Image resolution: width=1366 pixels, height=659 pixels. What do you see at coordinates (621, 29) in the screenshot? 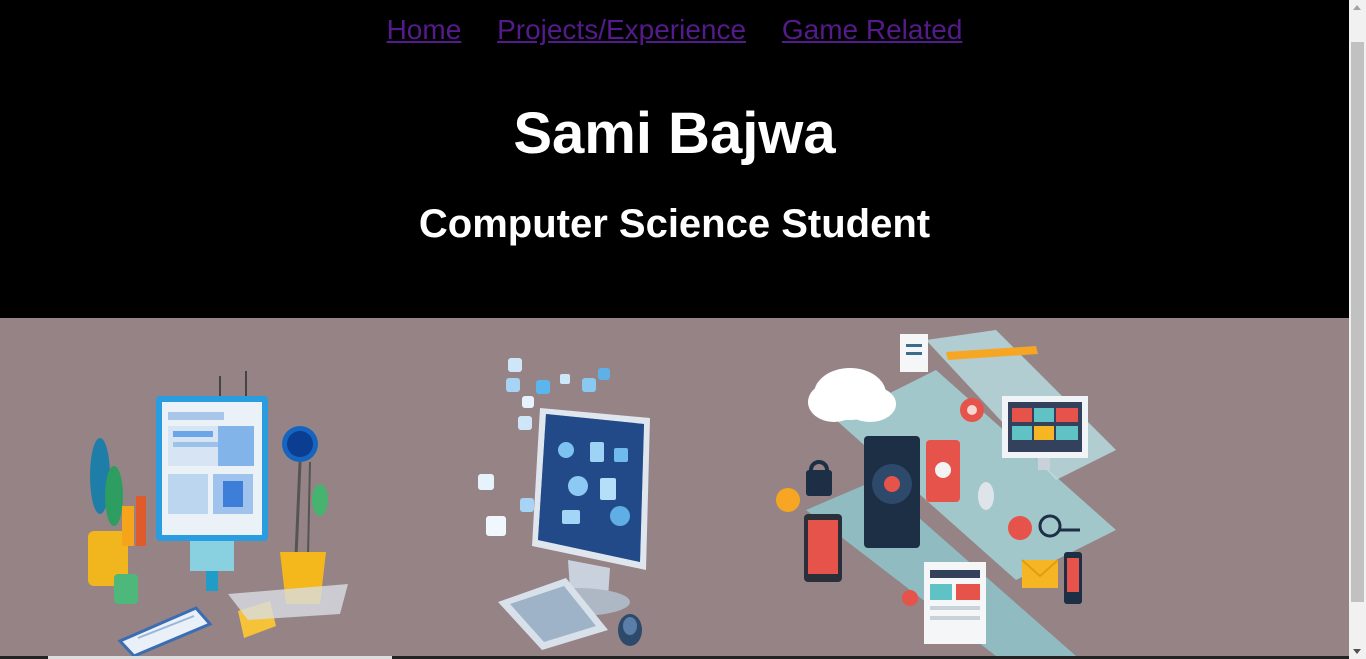
I see `nav-link-projects-experience: Projects/Experience` at bounding box center [621, 29].